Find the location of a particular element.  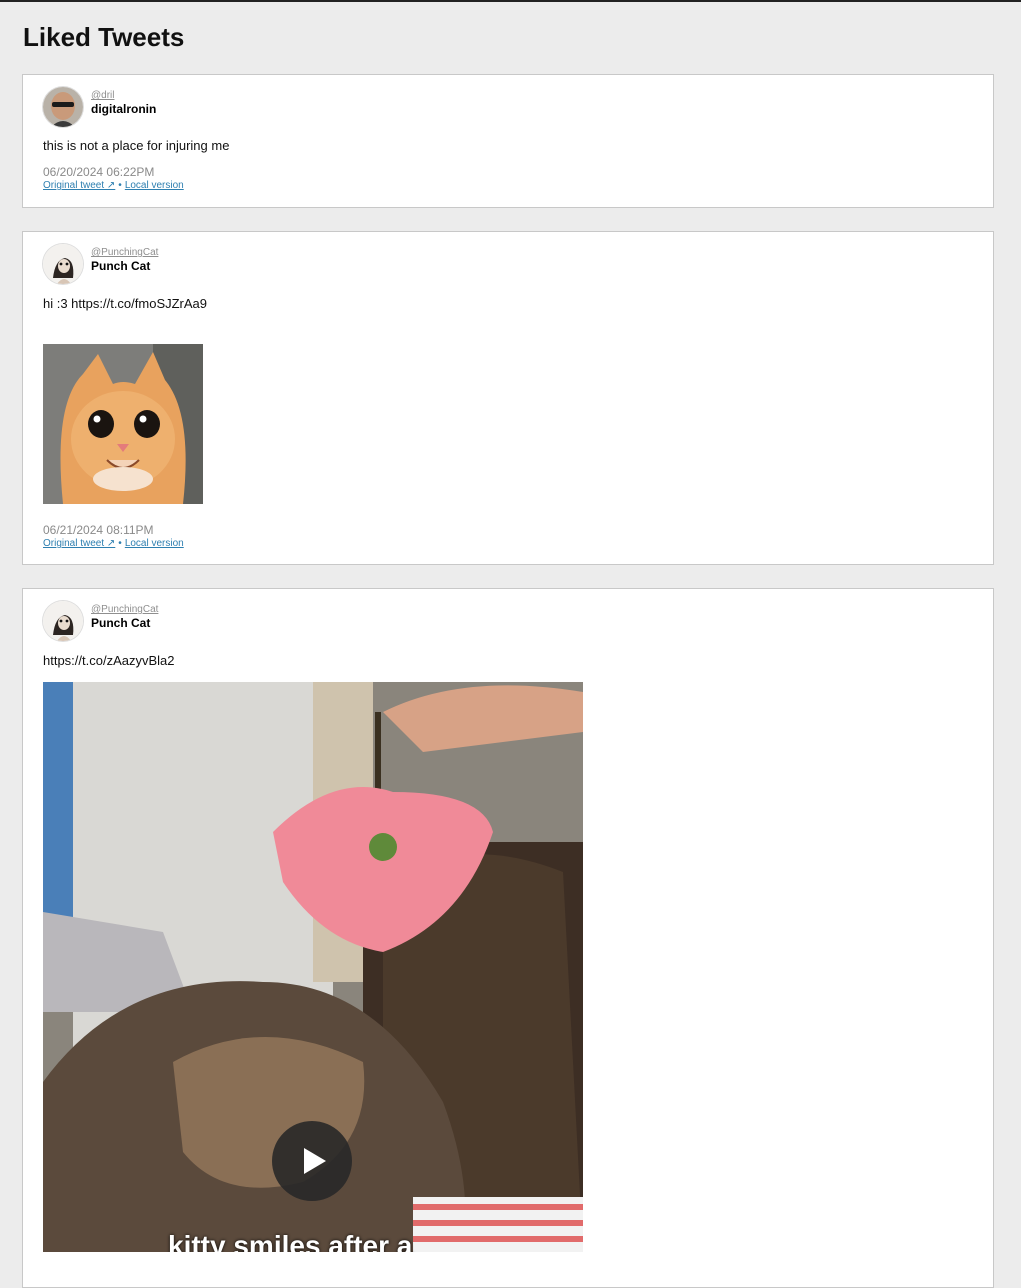

tweet-timestamp: 06/20/2024 06:22PM is located at coordinates (99, 172).